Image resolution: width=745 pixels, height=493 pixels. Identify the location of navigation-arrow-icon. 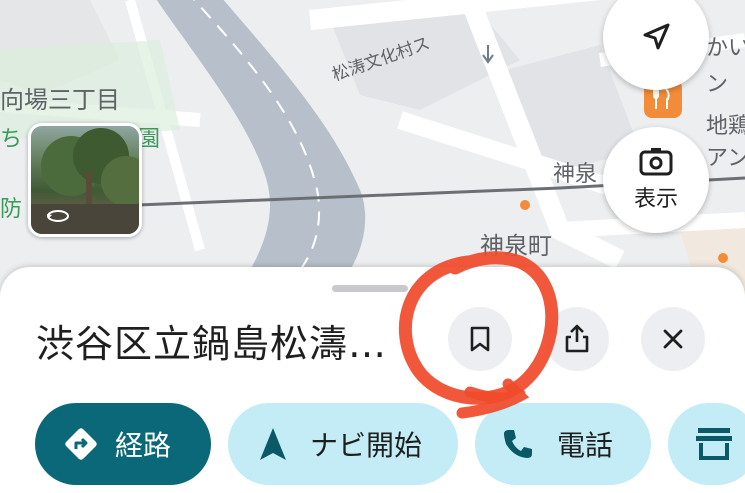
(656, 36).